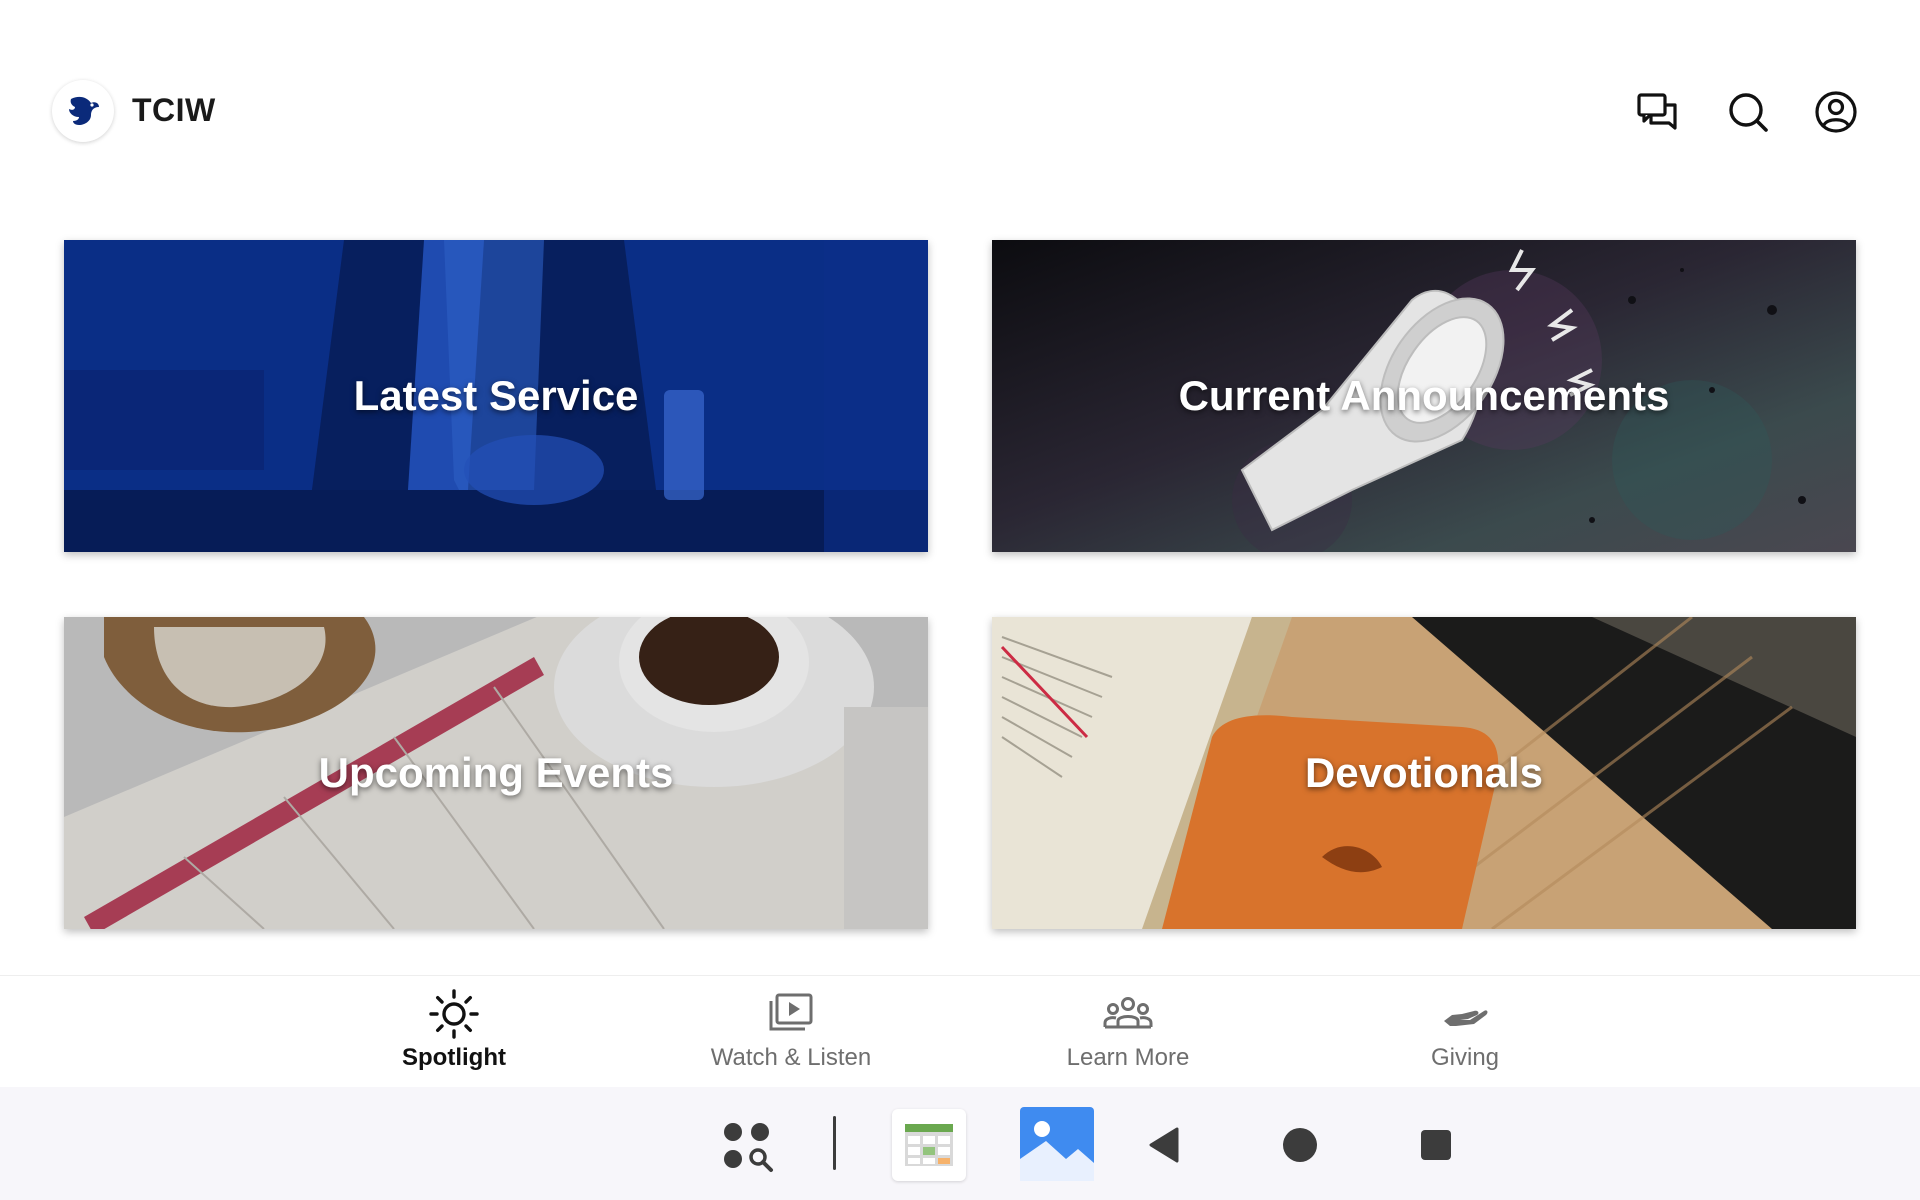 The width and height of the screenshot is (1920, 1200). Describe the element at coordinates (1128, 1035) in the screenshot. I see `nav-item-learn-more: Learn More` at that location.